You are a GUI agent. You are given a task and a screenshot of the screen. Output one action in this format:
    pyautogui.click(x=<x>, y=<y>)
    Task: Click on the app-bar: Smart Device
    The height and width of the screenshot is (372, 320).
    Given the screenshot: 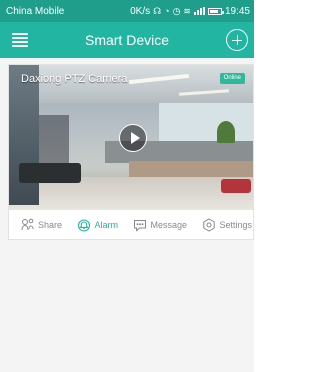 What is the action you would take?
    pyautogui.click(x=127, y=40)
    